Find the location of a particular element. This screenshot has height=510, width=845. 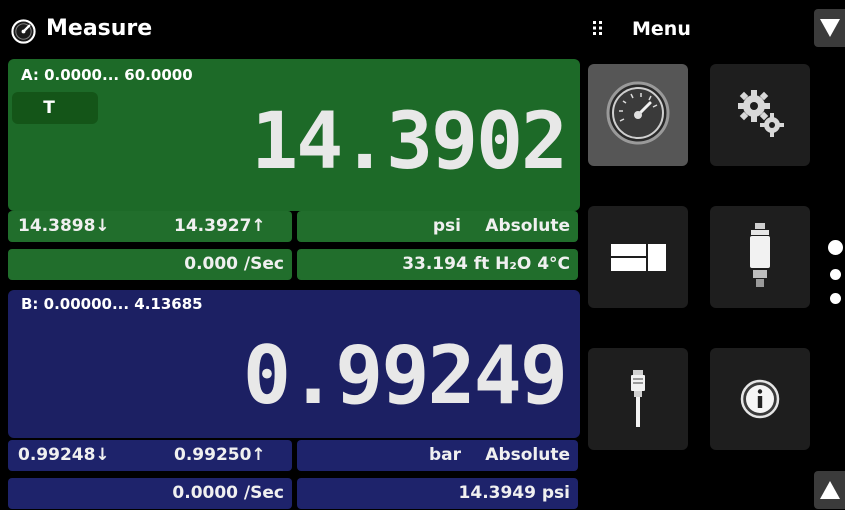

channel-a-range: A: 0.0000... 60.0000 is located at coordinates (107, 75).